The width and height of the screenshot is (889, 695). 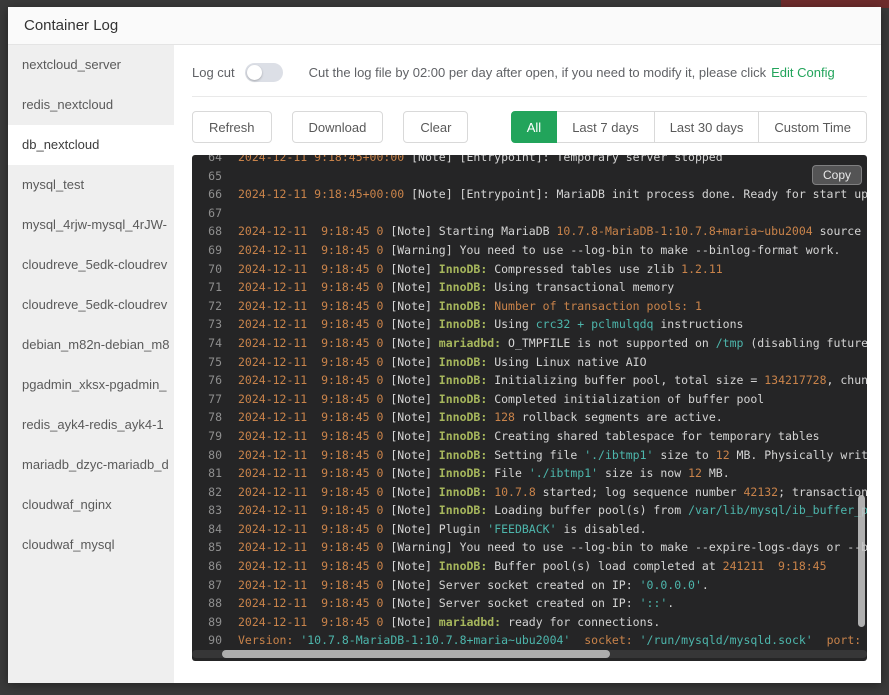 I want to click on download-button: Download, so click(x=337, y=127).